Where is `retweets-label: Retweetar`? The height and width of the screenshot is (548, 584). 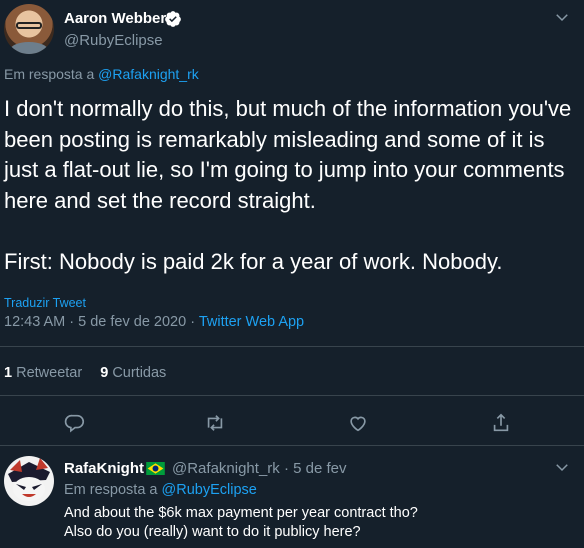
retweets-label: Retweetar is located at coordinates (49, 373).